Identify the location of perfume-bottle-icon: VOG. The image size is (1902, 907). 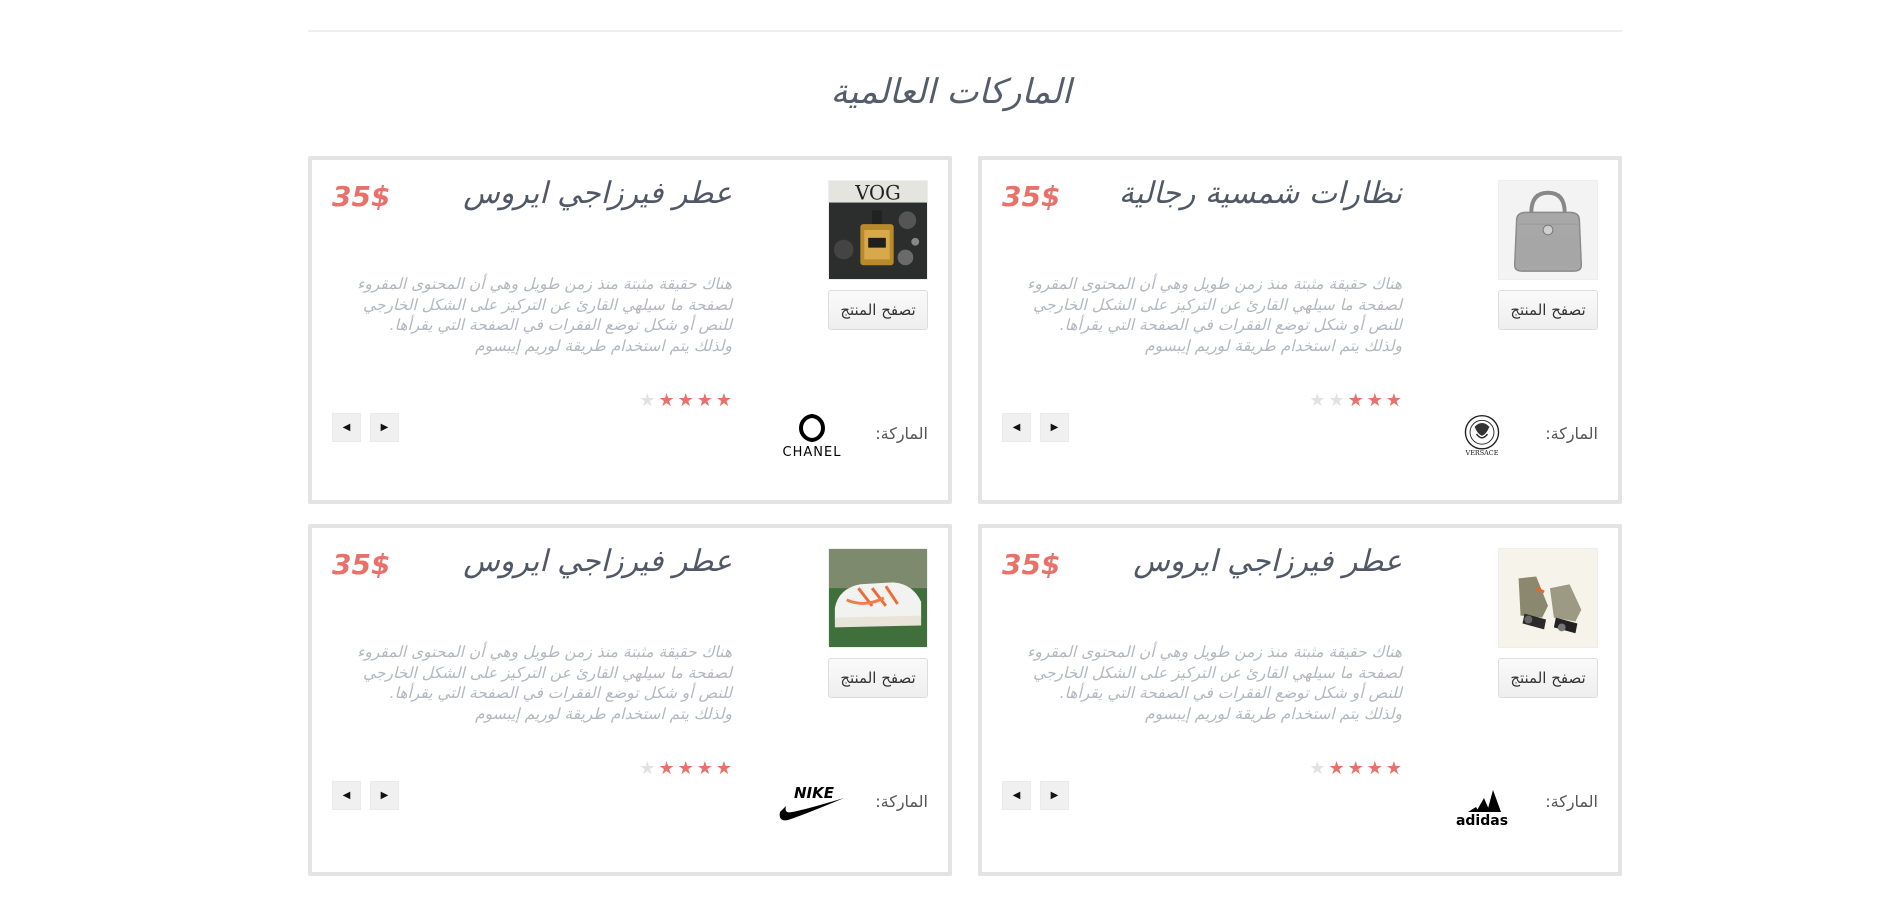
(878, 230).